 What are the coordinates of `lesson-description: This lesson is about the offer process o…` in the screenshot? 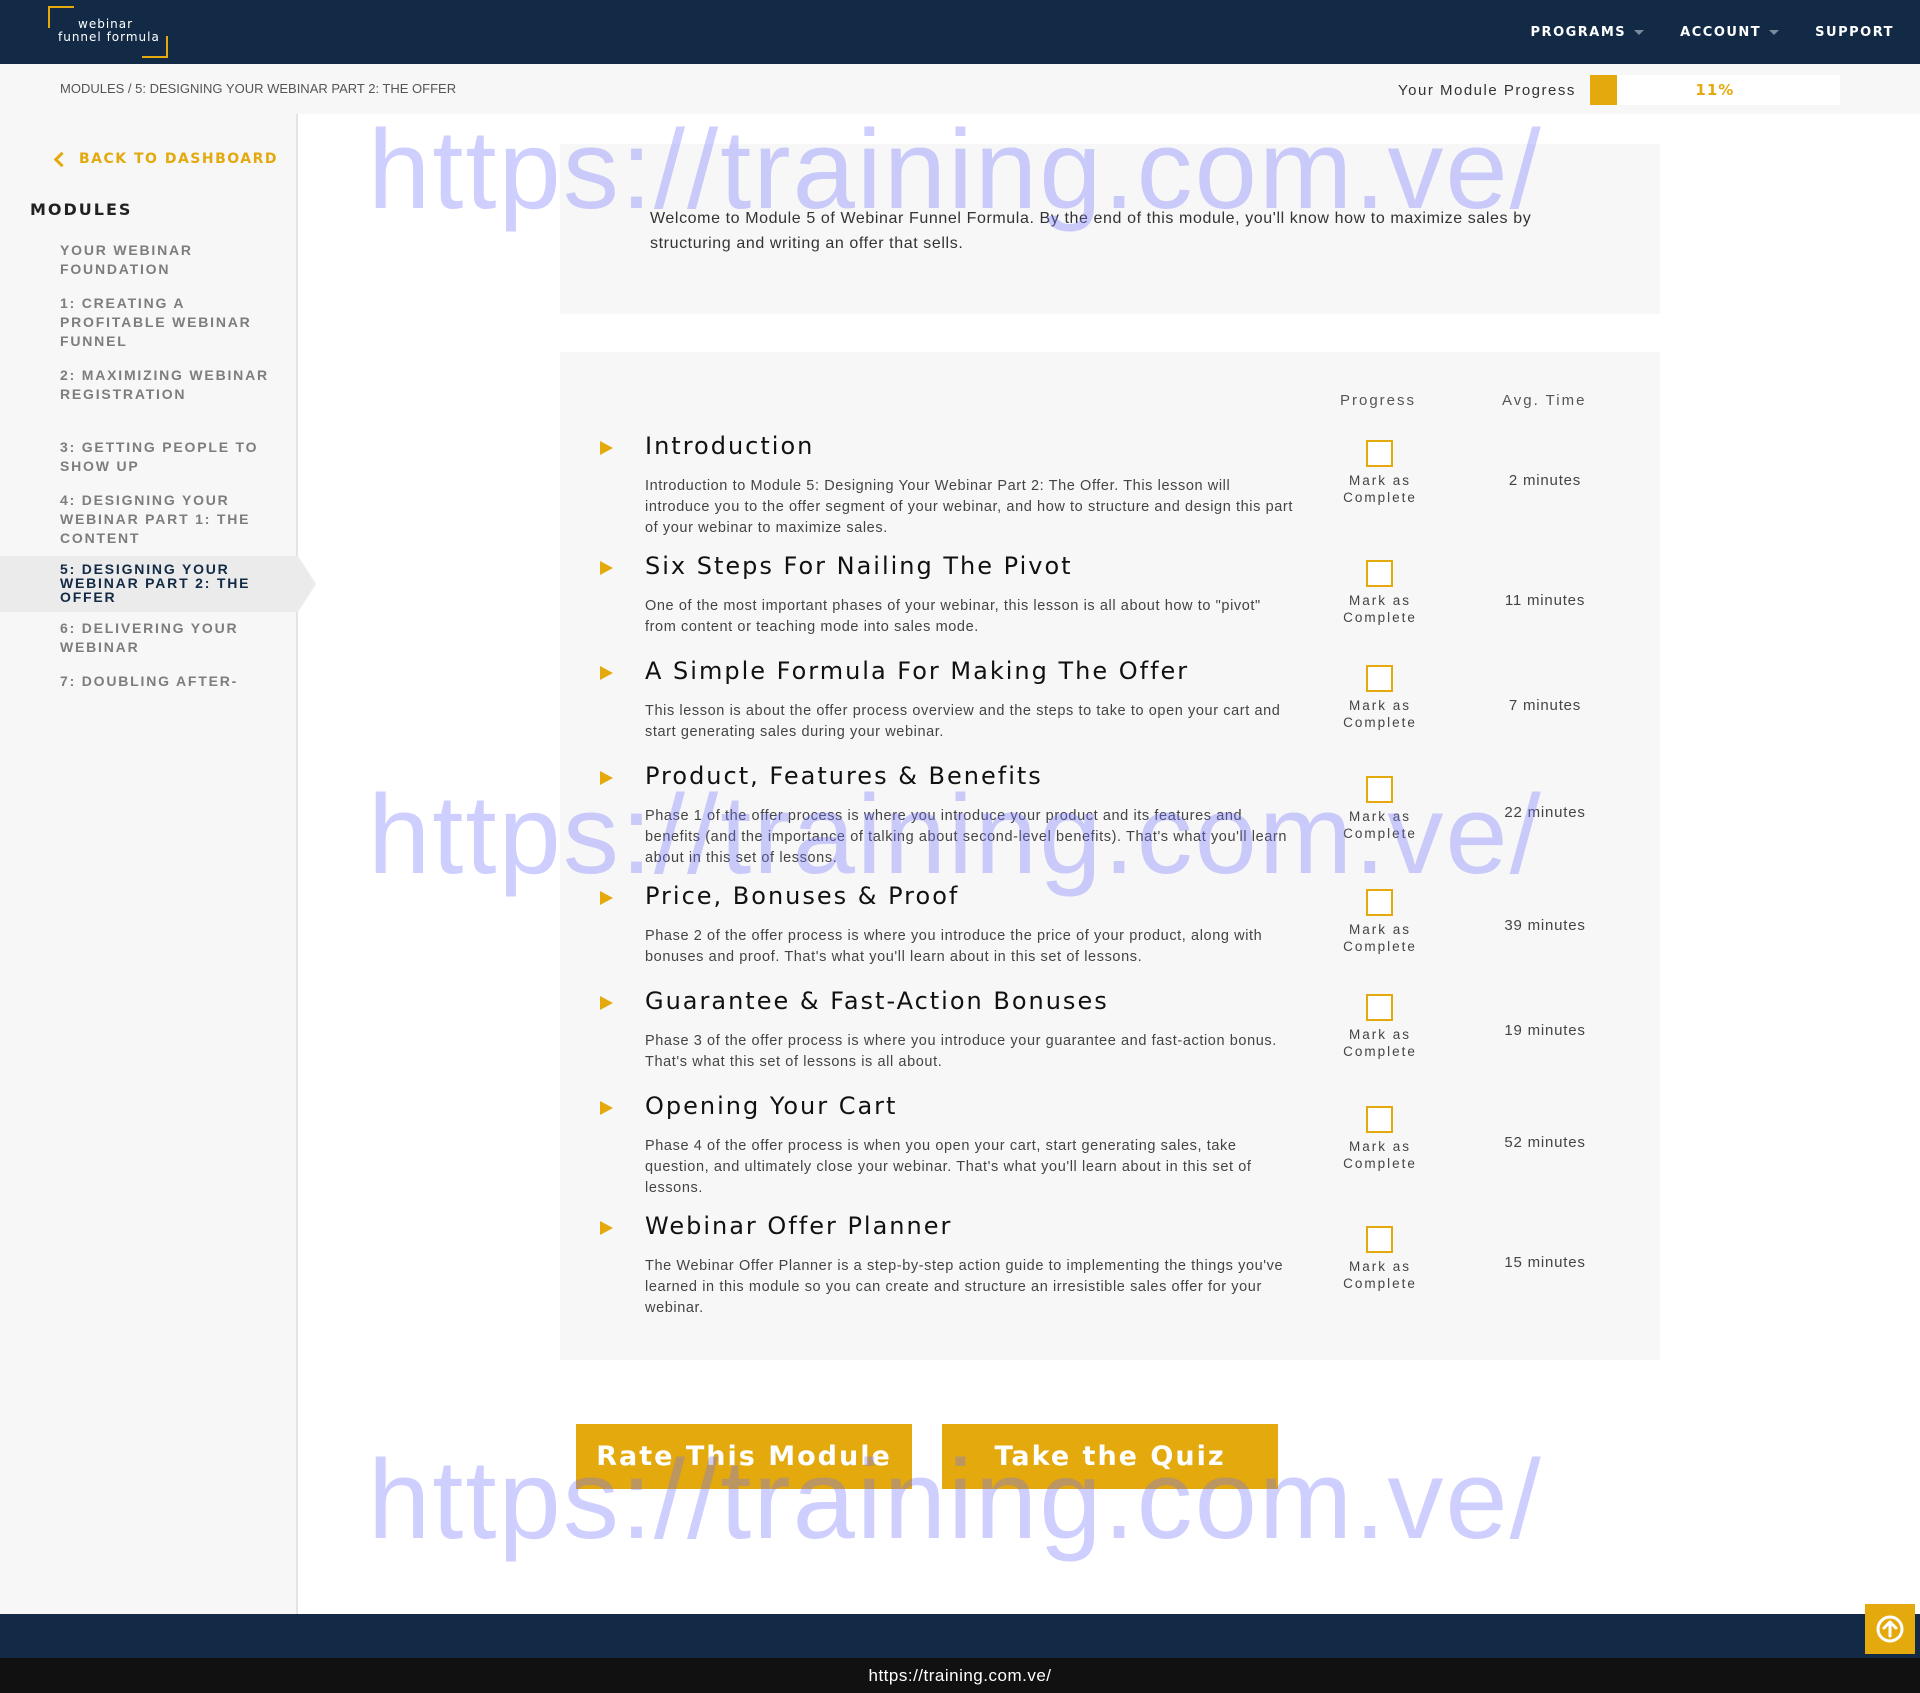 It's located at (963, 721).